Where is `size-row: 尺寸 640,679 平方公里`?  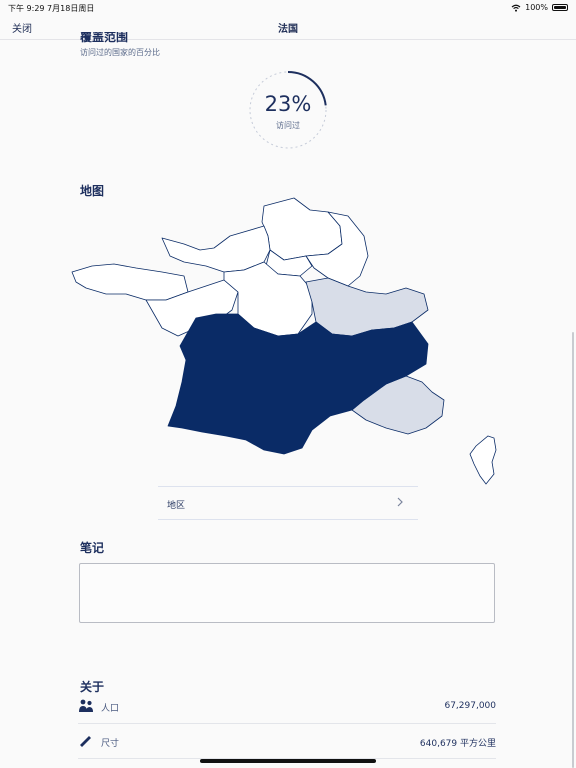 size-row: 尺寸 640,679 平方公里 is located at coordinates (287, 743).